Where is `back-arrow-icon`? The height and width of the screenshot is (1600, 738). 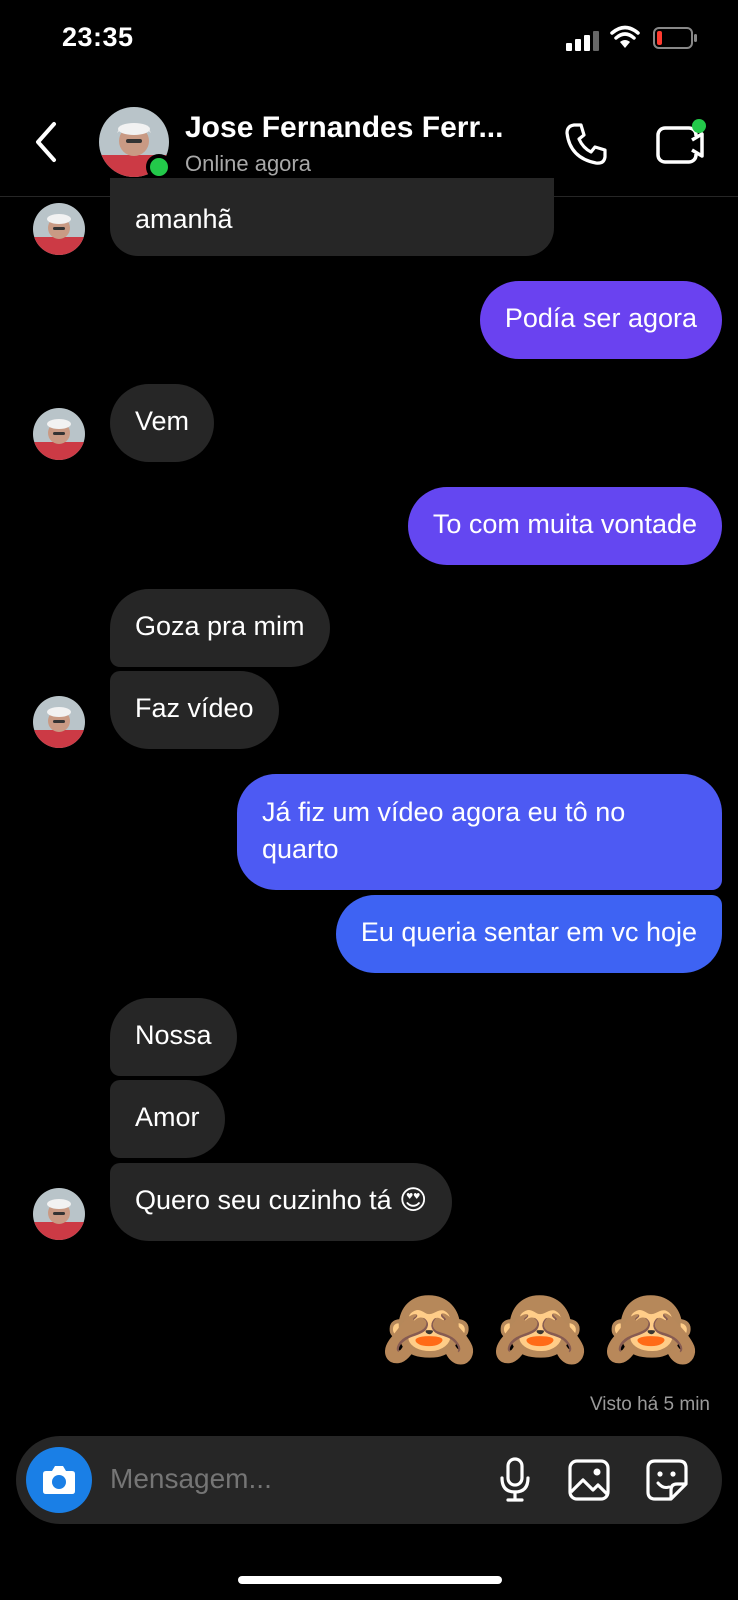 back-arrow-icon is located at coordinates (46, 142).